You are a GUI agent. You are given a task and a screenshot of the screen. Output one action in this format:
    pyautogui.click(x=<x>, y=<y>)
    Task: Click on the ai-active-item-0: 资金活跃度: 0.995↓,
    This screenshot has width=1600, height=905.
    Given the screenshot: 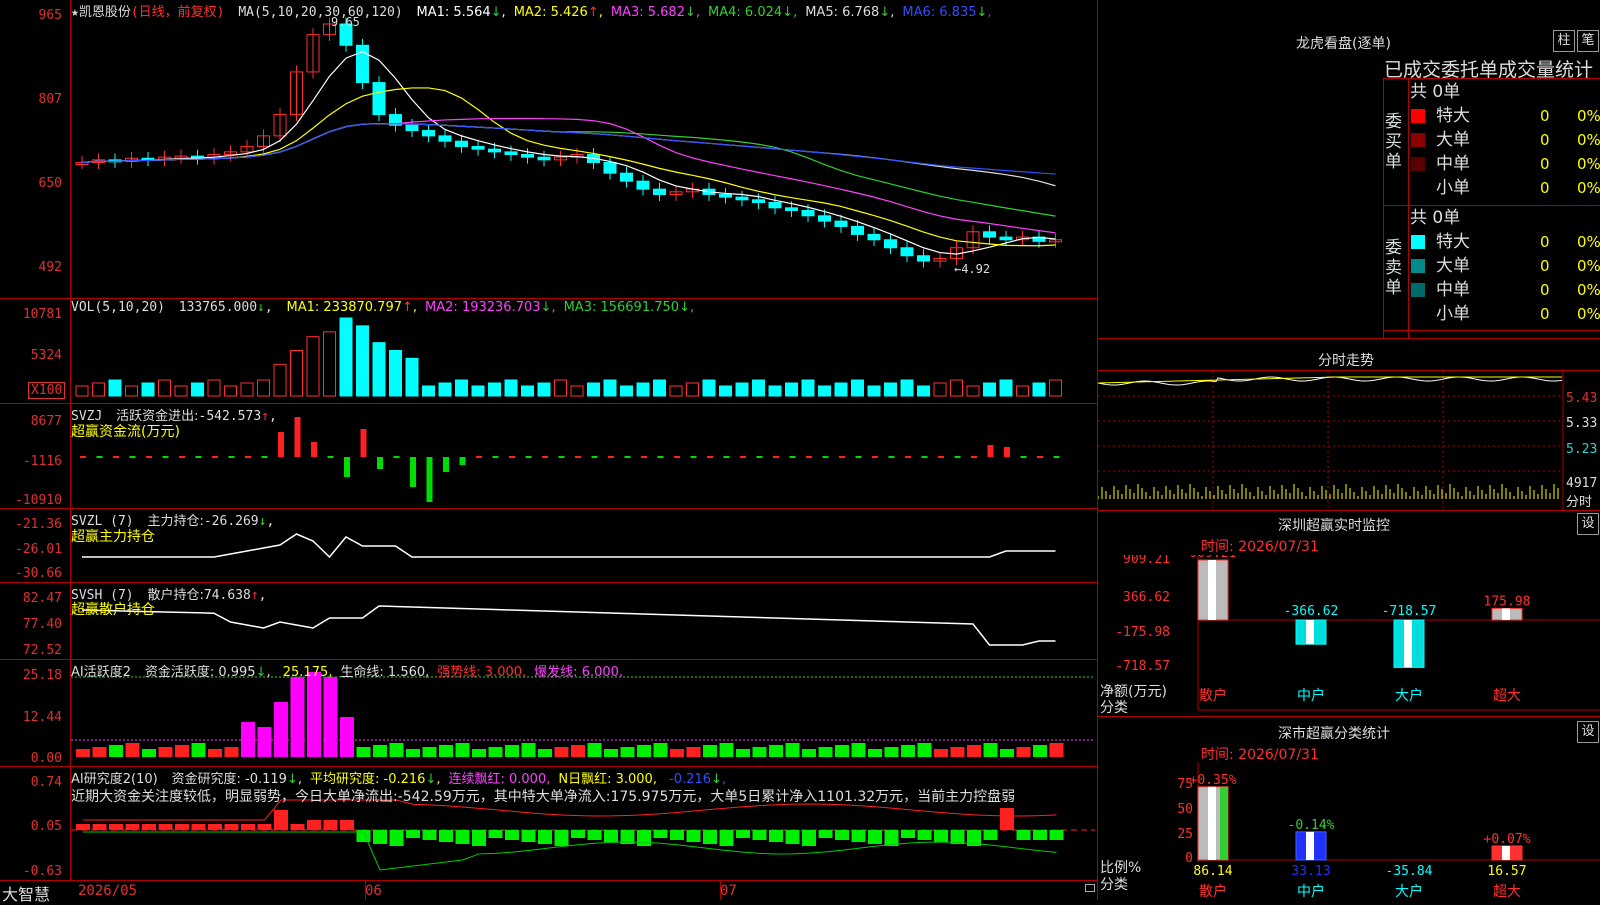 What is the action you would take?
    pyautogui.click(x=207, y=672)
    